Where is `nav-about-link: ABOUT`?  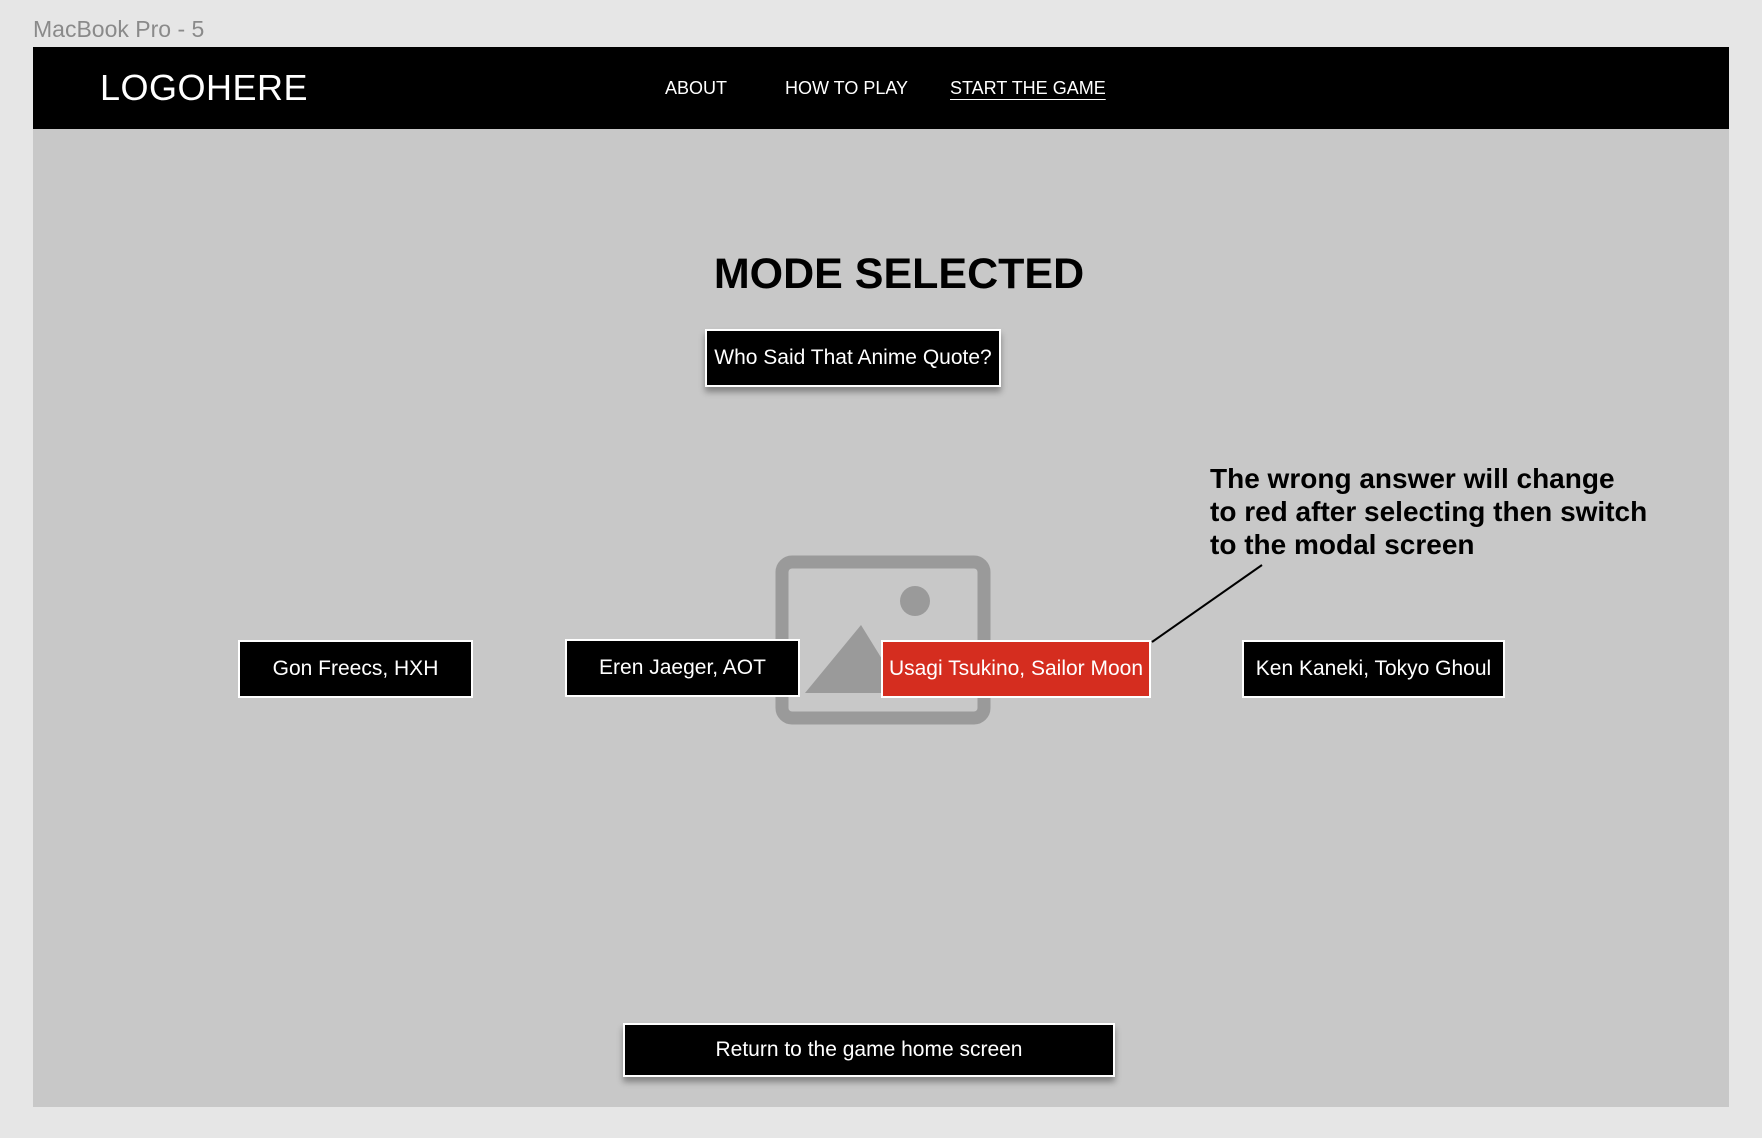 nav-about-link: ABOUT is located at coordinates (696, 88).